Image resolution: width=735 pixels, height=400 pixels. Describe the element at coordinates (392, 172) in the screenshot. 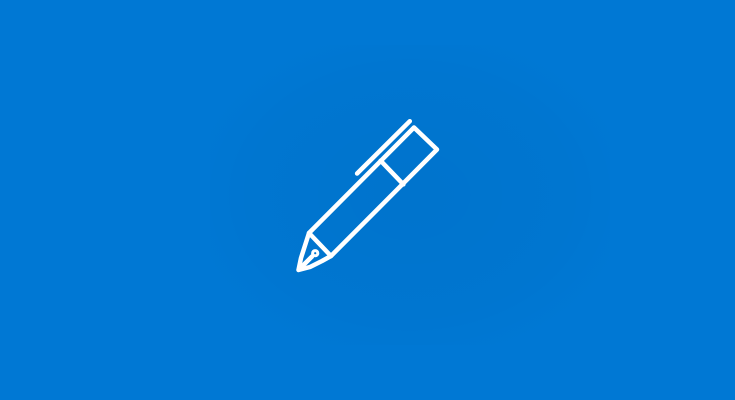

I see `pen-cap-divider` at that location.